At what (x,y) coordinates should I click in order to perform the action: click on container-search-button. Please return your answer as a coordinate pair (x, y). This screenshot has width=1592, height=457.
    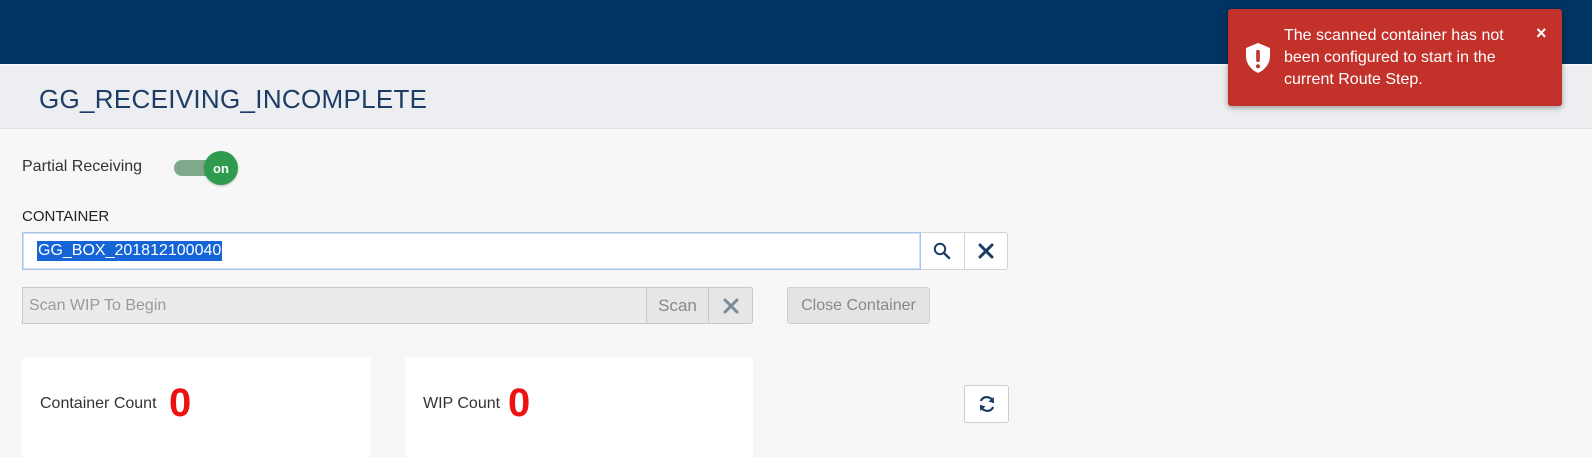
    Looking at the image, I should click on (943, 251).